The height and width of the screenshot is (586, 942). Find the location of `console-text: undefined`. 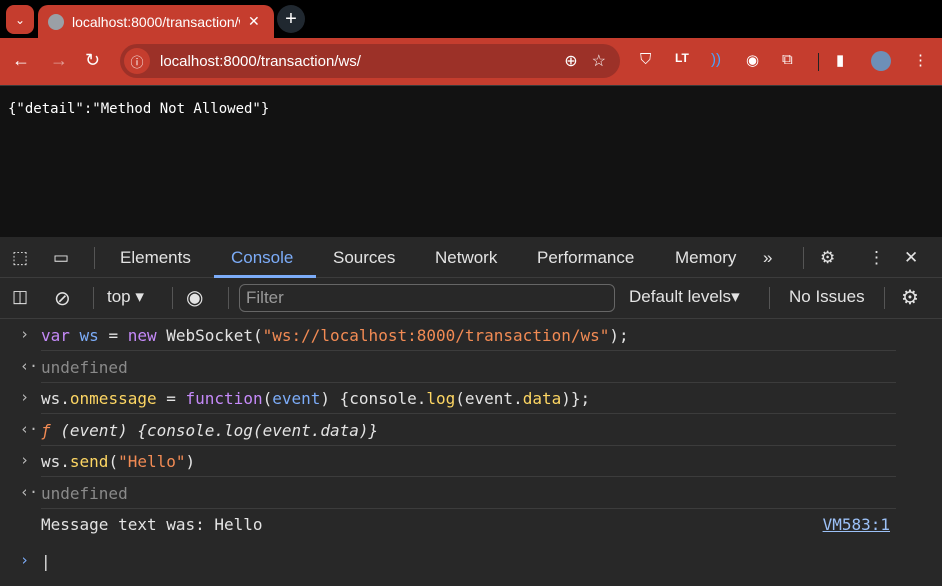

console-text: undefined is located at coordinates (84, 493).